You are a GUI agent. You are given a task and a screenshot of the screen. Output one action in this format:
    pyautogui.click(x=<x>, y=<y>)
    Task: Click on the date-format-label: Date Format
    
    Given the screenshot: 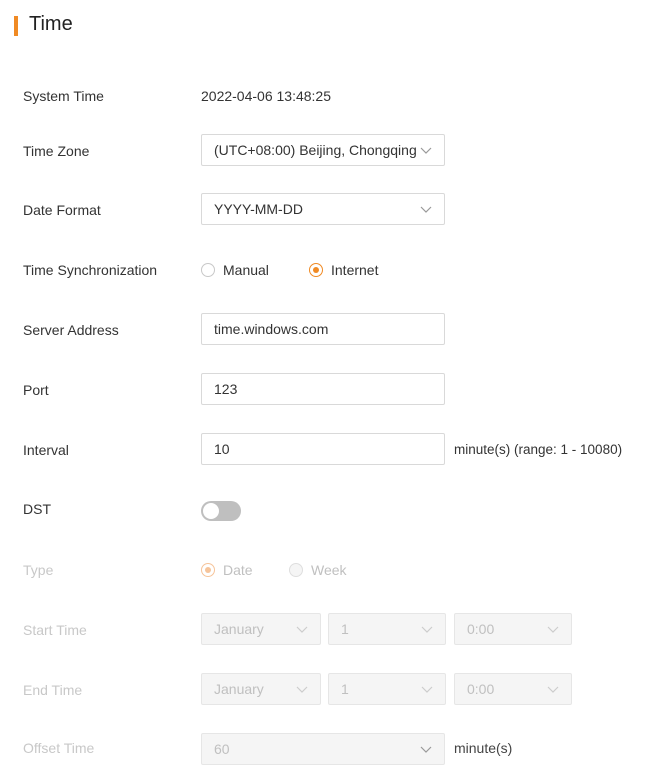 What is the action you would take?
    pyautogui.click(x=62, y=210)
    